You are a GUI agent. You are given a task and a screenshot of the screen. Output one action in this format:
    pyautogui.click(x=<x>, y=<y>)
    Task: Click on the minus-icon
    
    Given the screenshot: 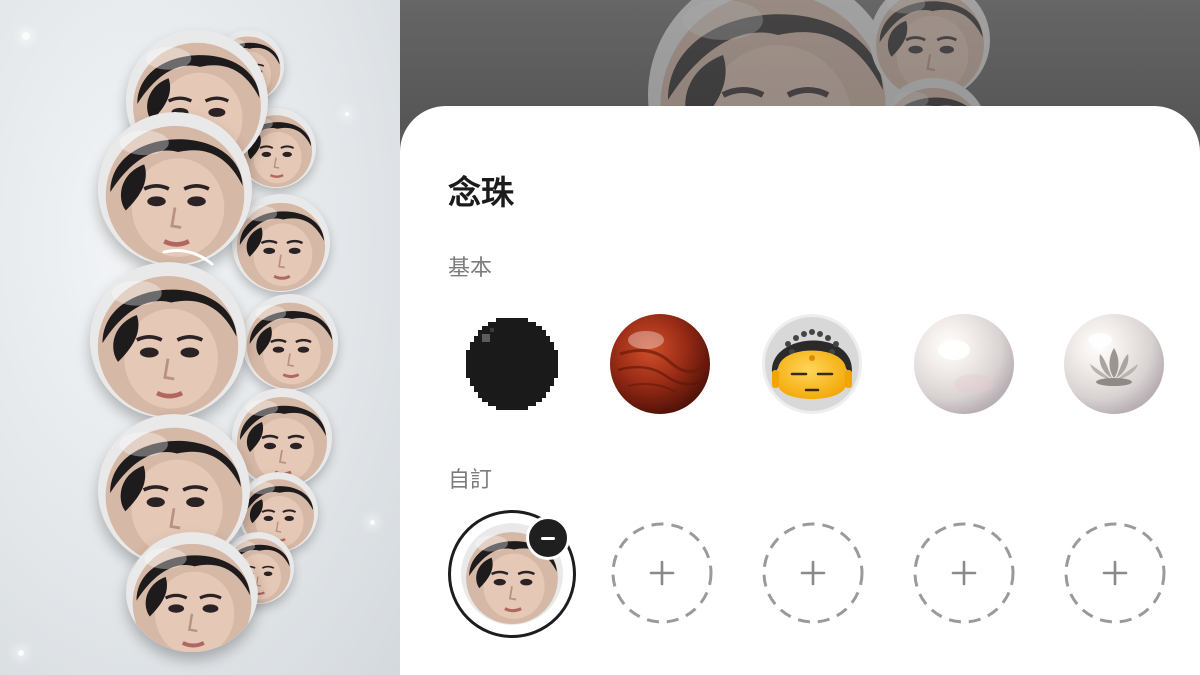 What is the action you would take?
    pyautogui.click(x=548, y=538)
    